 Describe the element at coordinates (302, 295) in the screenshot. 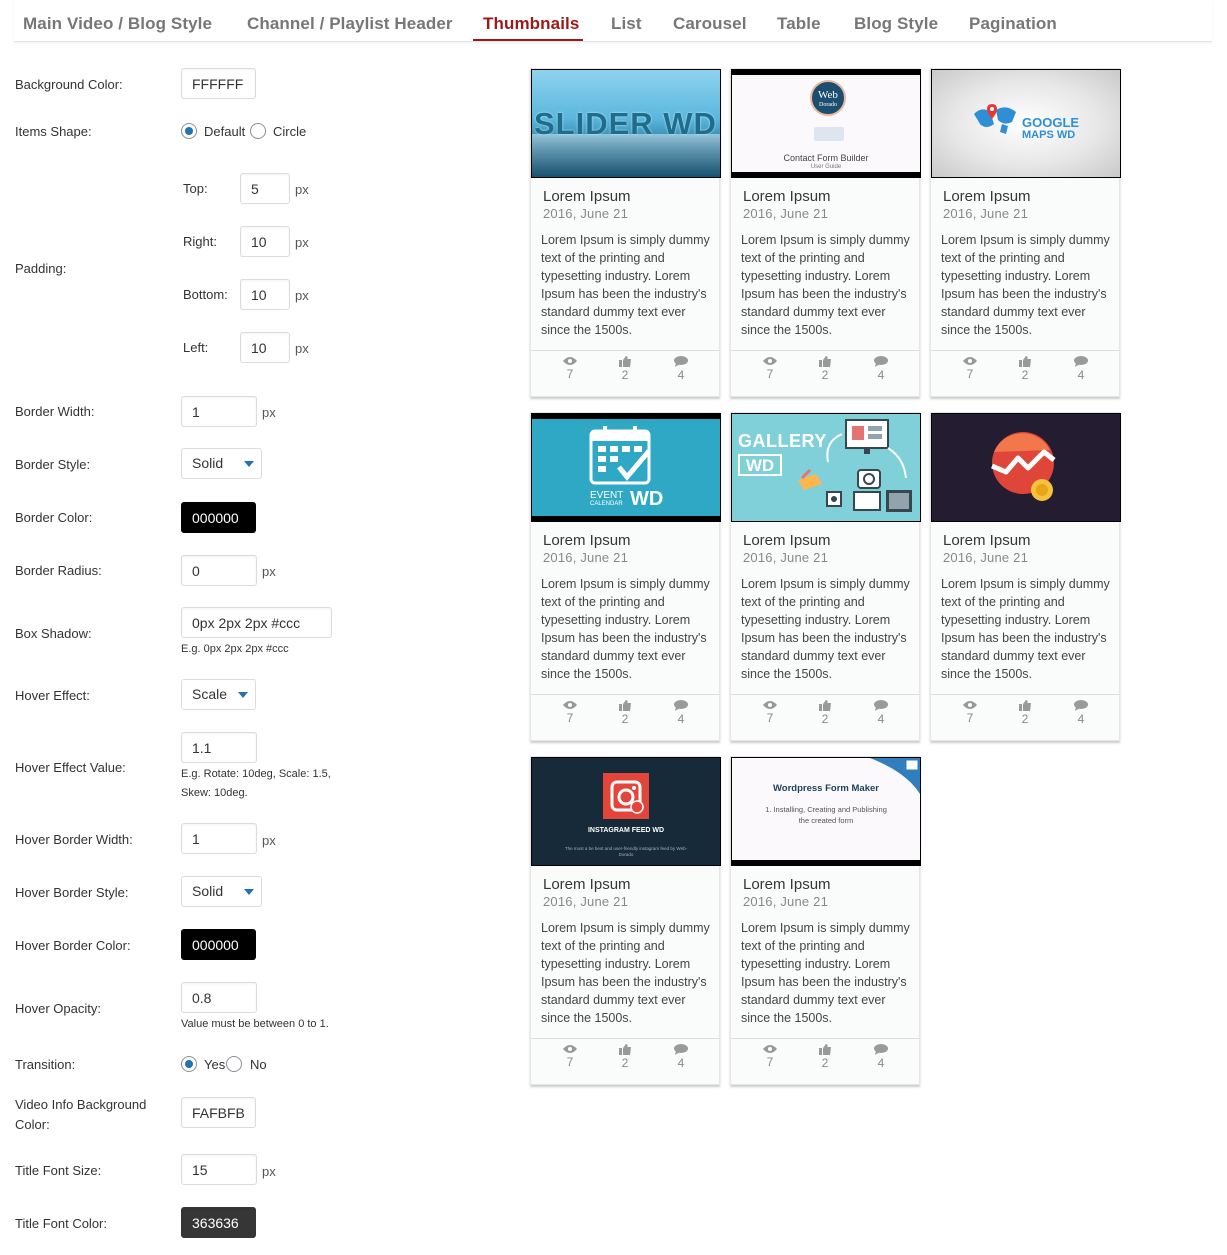

I see `padding-bottom-unit: px` at that location.